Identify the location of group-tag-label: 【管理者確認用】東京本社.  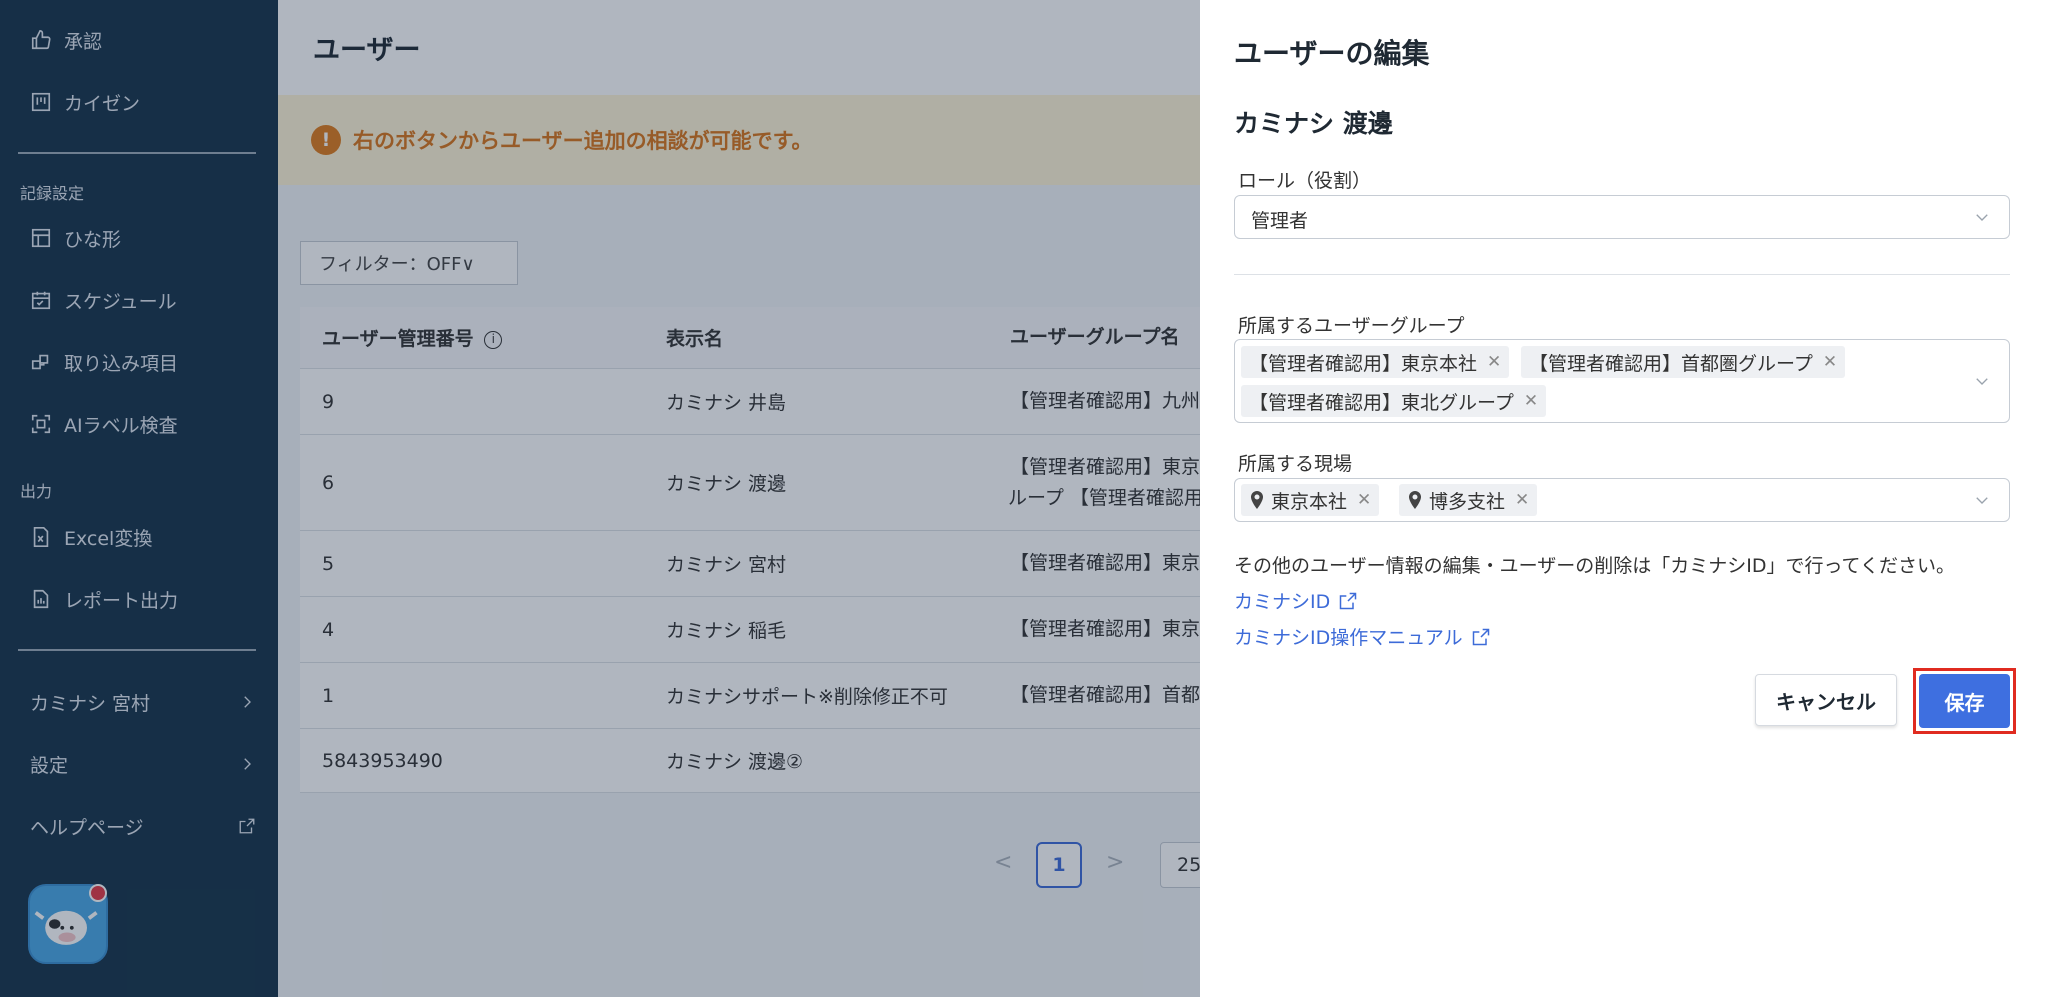
(1363, 363).